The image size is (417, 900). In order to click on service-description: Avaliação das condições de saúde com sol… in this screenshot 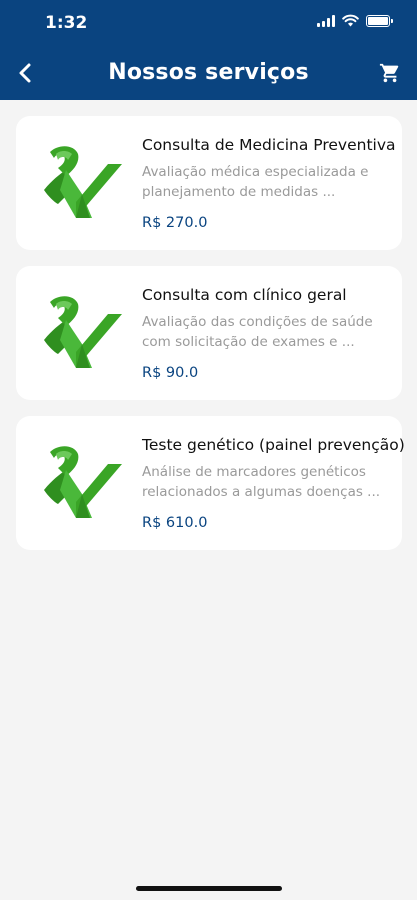, I will do `click(257, 332)`.